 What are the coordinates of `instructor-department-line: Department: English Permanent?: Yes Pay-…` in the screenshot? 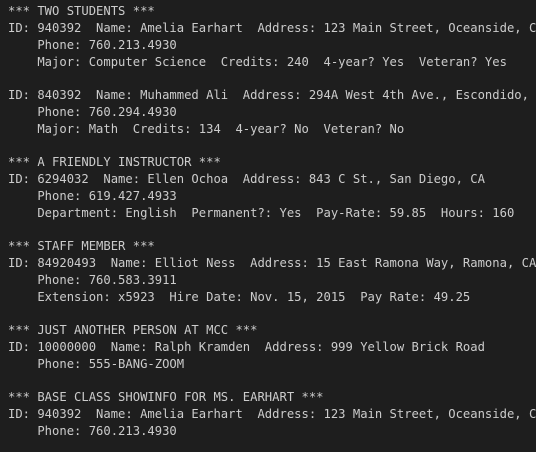 It's located at (261, 213).